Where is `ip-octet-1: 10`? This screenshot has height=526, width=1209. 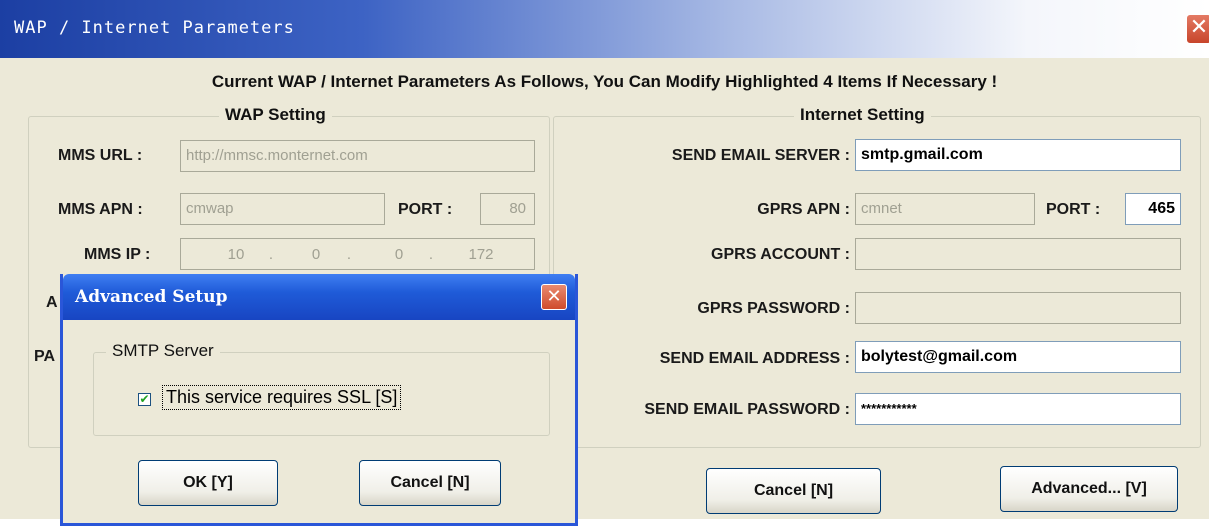
ip-octet-1: 10 is located at coordinates (236, 254).